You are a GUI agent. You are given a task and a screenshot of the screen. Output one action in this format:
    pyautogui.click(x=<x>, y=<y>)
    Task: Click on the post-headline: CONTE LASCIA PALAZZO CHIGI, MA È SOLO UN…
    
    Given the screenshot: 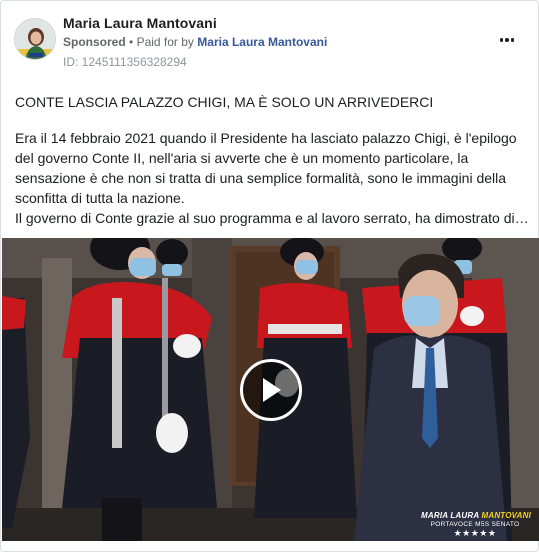 What is the action you would take?
    pyautogui.click(x=224, y=102)
    